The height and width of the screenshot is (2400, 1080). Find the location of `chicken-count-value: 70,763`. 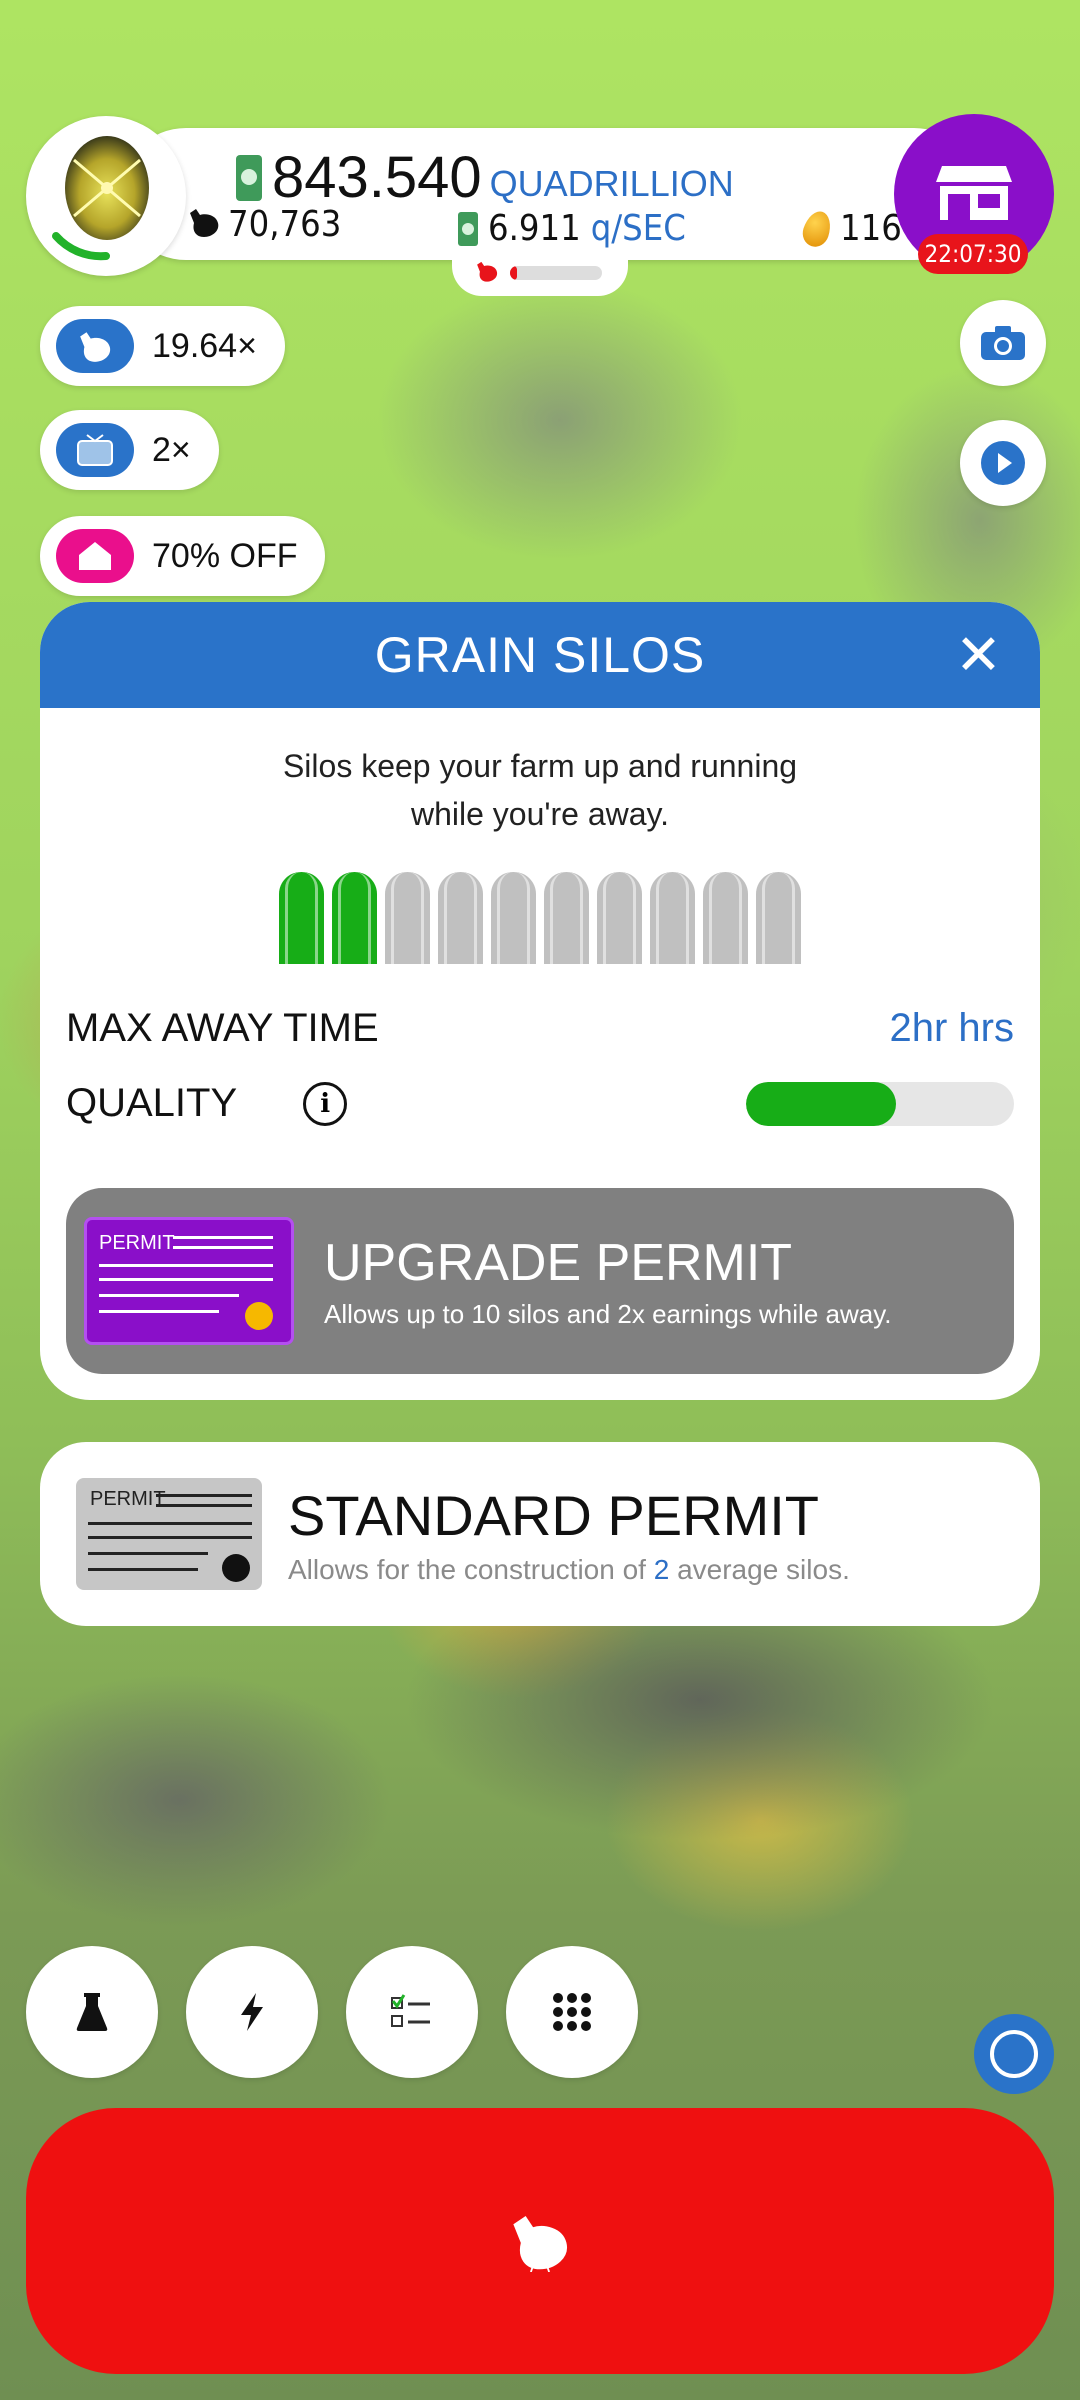

chicken-count-value: 70,763 is located at coordinates (285, 224).